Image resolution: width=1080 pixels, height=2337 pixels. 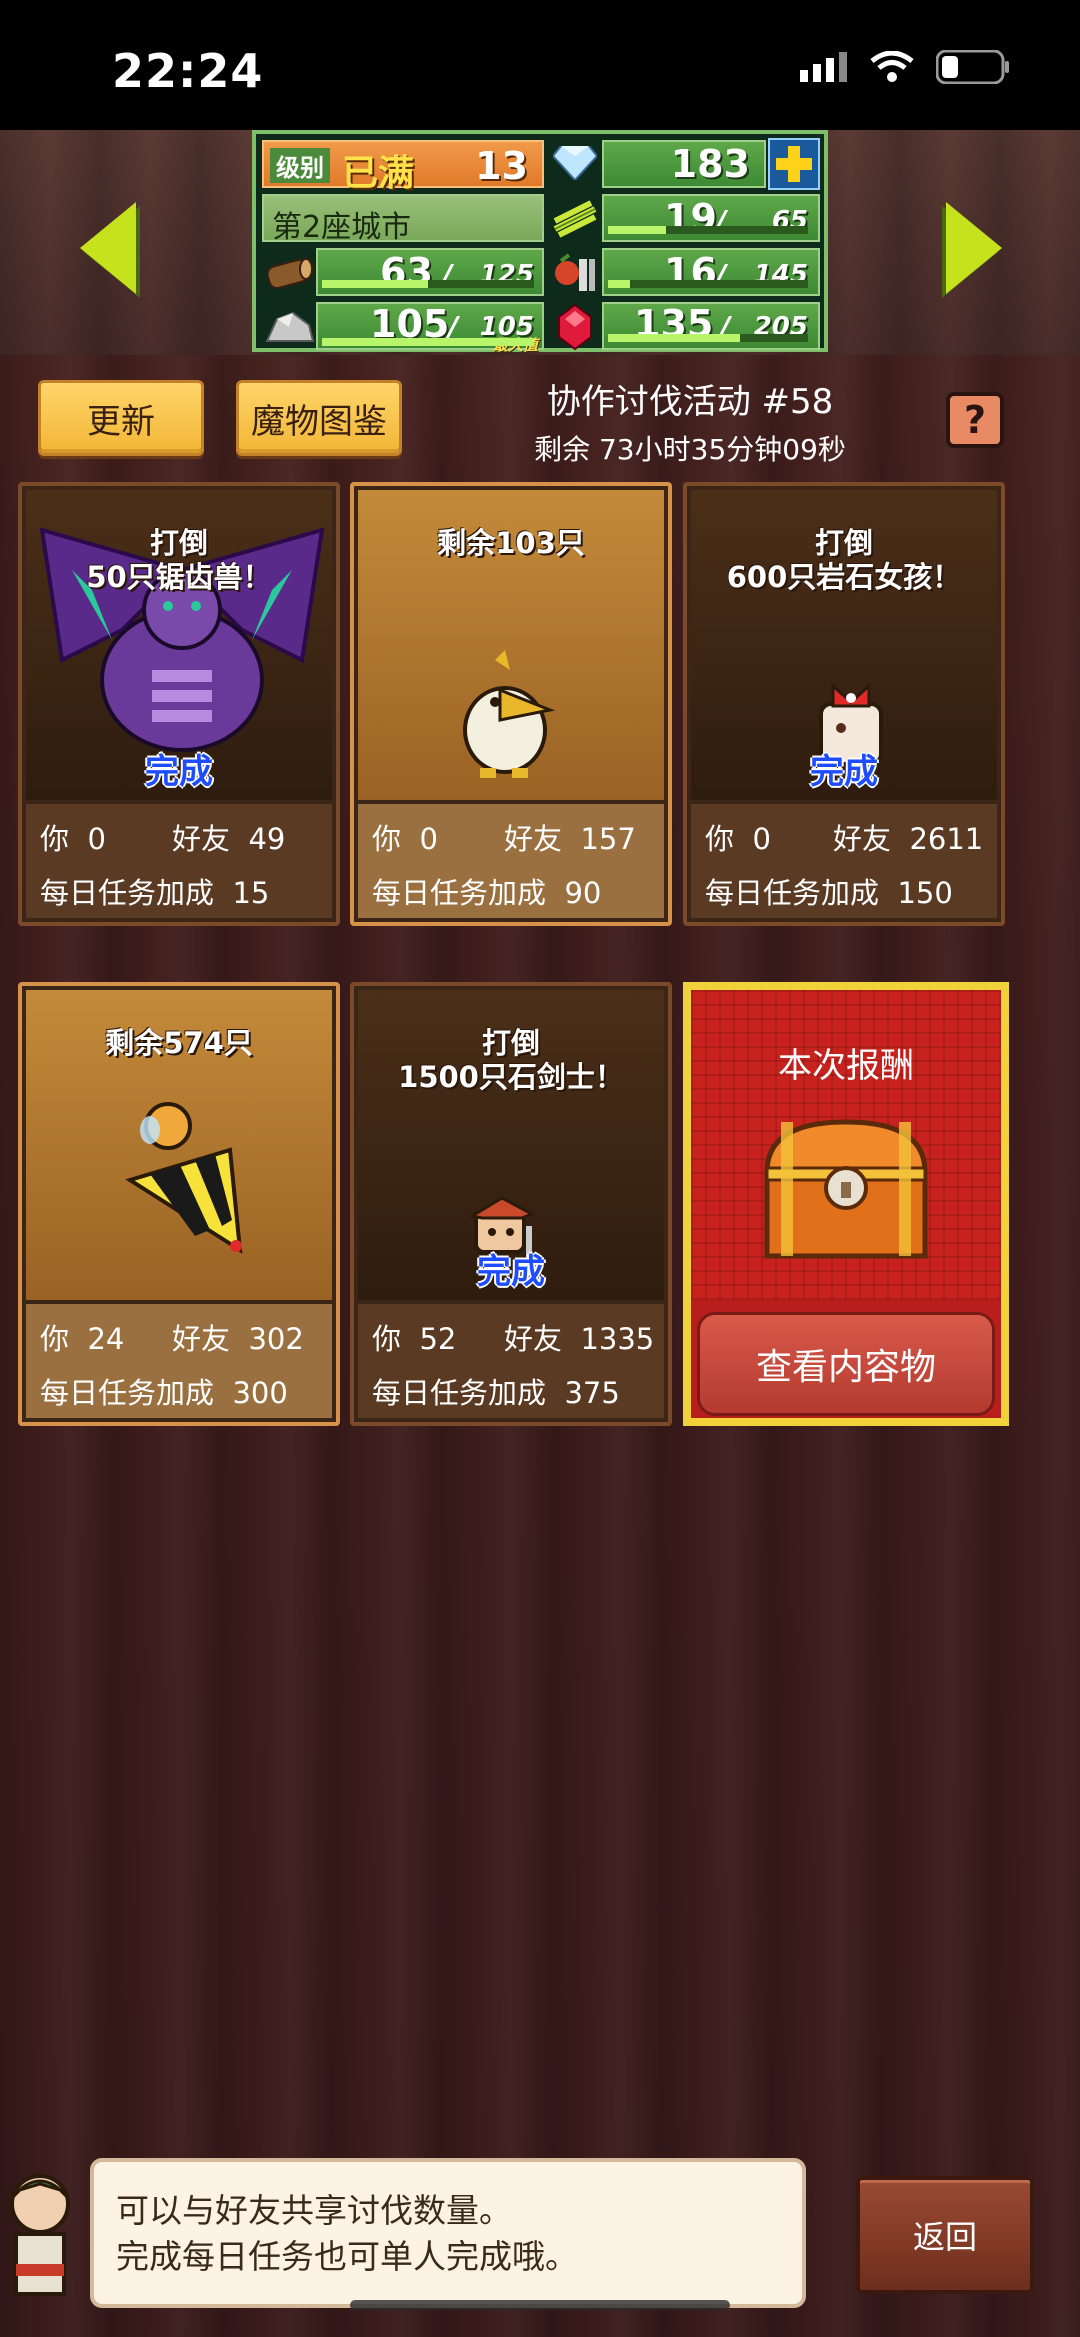 I want to click on card-title: 打倒 50只锯齿兽！, so click(x=179, y=560).